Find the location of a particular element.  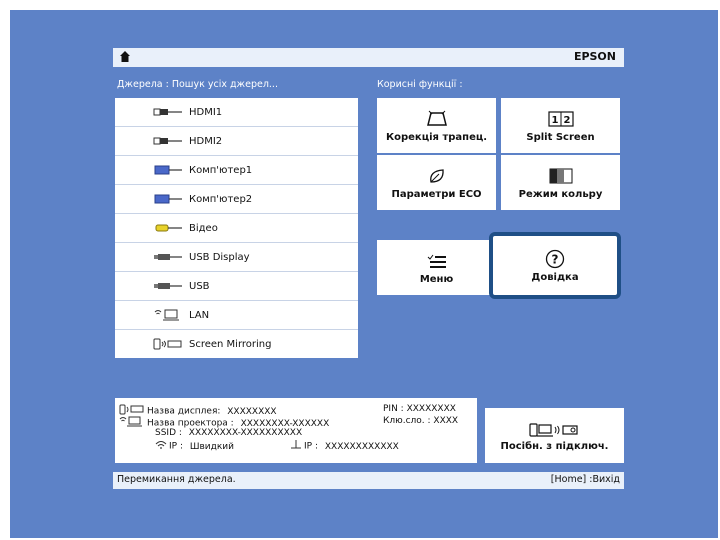

wired-lan-icon is located at coordinates (297, 446).